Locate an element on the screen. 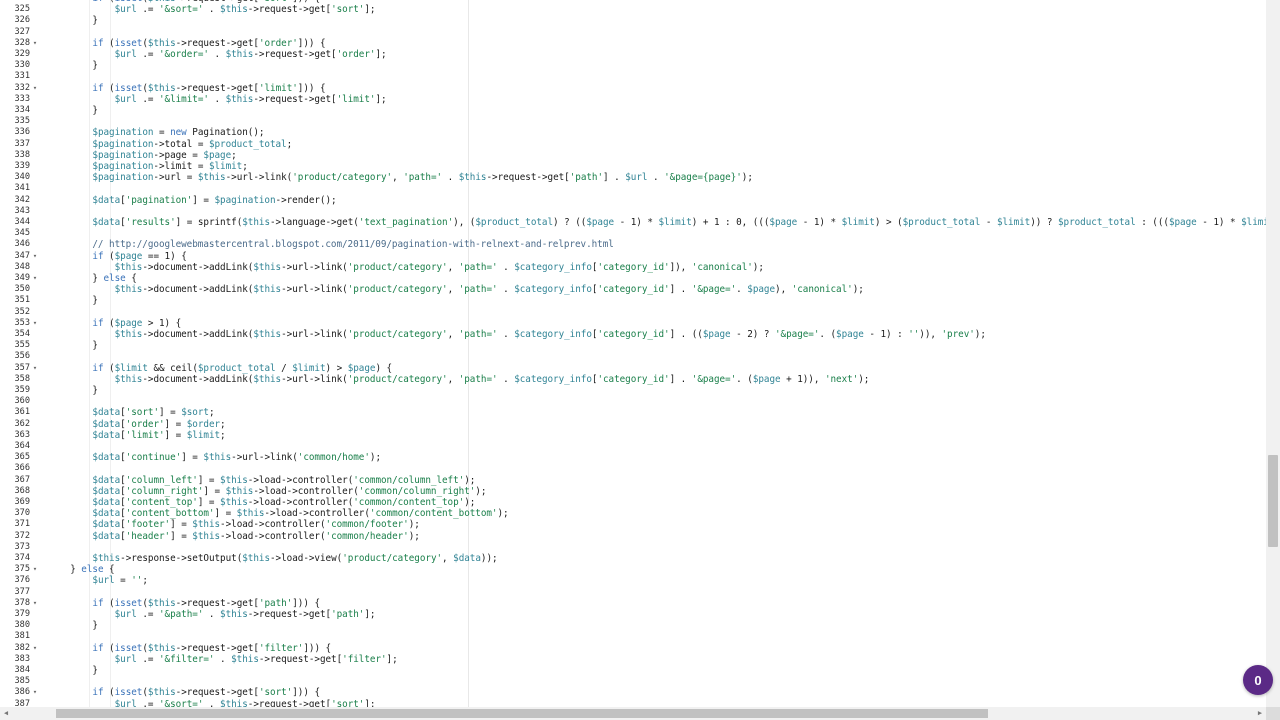 The height and width of the screenshot is (720, 1280). code-line: 349 ▾ } else { is located at coordinates (633, 278).